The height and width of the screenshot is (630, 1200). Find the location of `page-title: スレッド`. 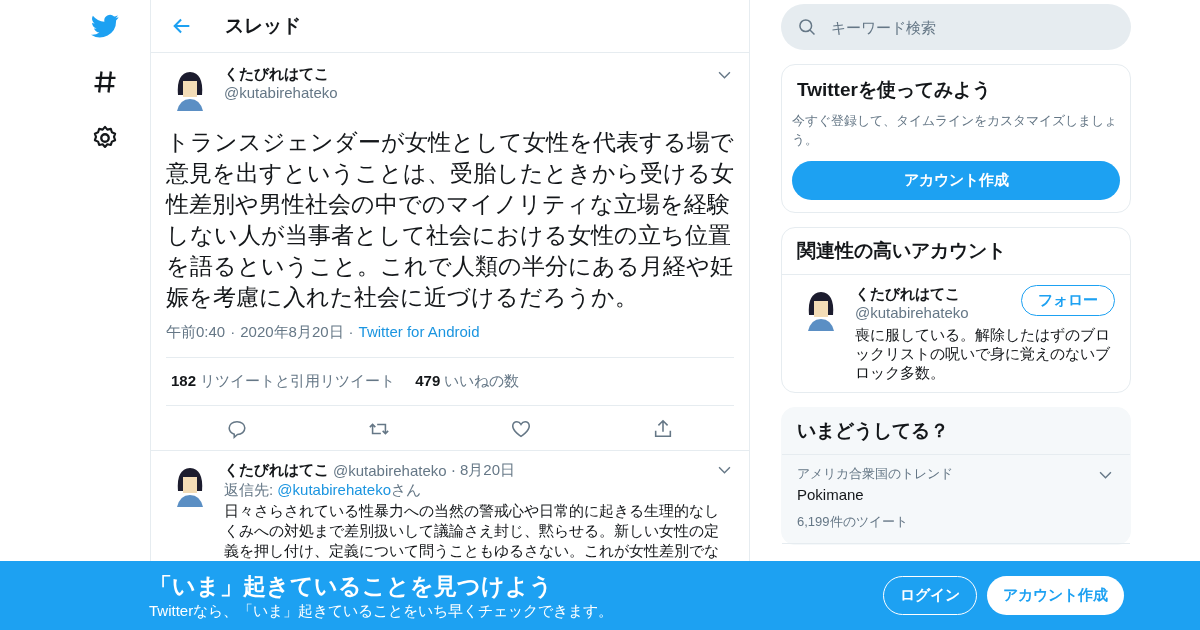

page-title: スレッド is located at coordinates (263, 26).